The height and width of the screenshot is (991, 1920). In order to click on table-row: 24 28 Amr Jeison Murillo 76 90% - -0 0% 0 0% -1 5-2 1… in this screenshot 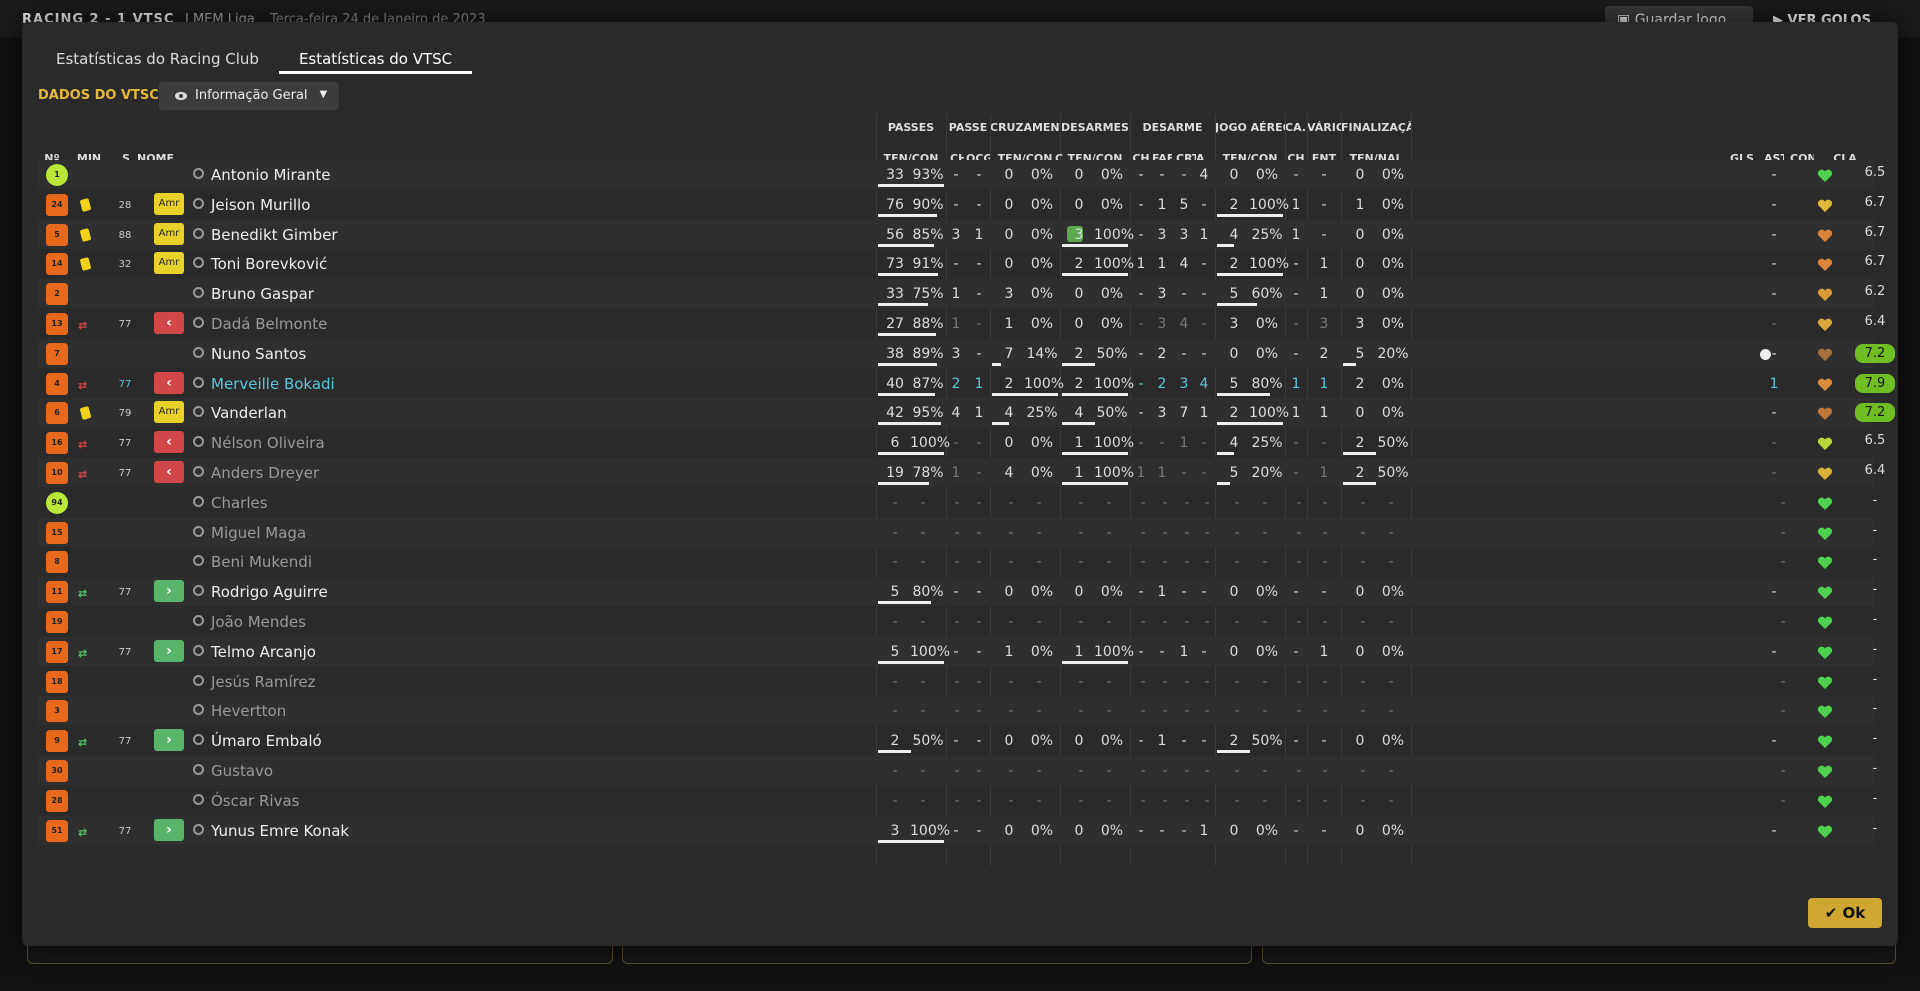, I will do `click(961, 204)`.